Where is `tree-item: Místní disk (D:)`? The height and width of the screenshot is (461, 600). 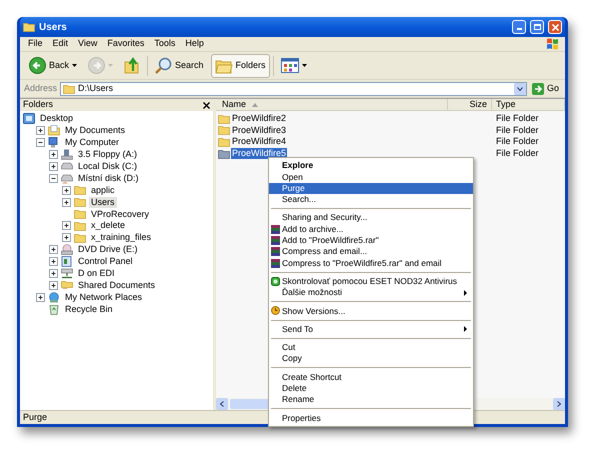
tree-item: Místní disk (D:) is located at coordinates (108, 178).